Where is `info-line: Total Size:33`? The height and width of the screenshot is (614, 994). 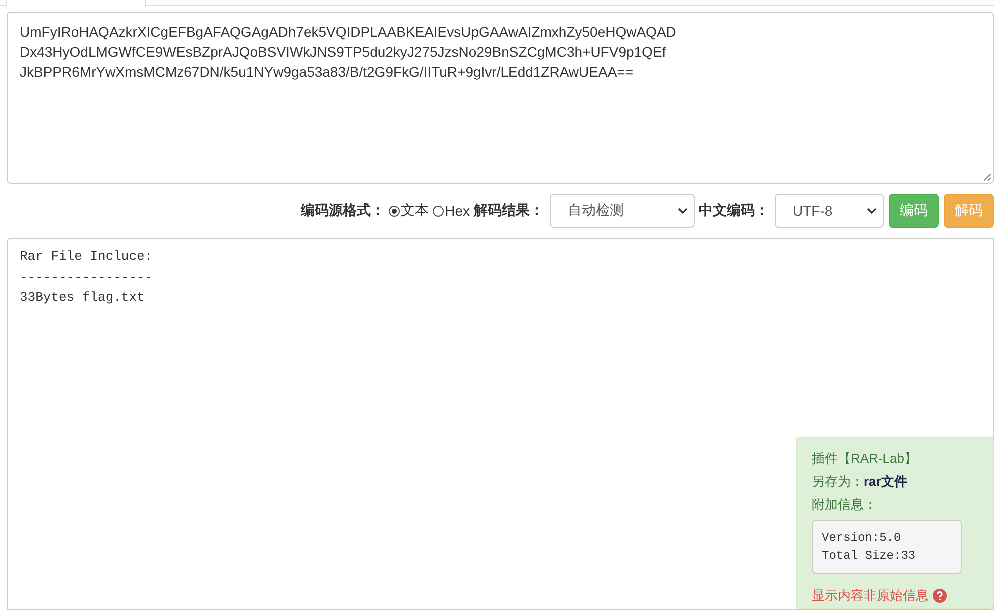
info-line: Total Size:33 is located at coordinates (869, 556).